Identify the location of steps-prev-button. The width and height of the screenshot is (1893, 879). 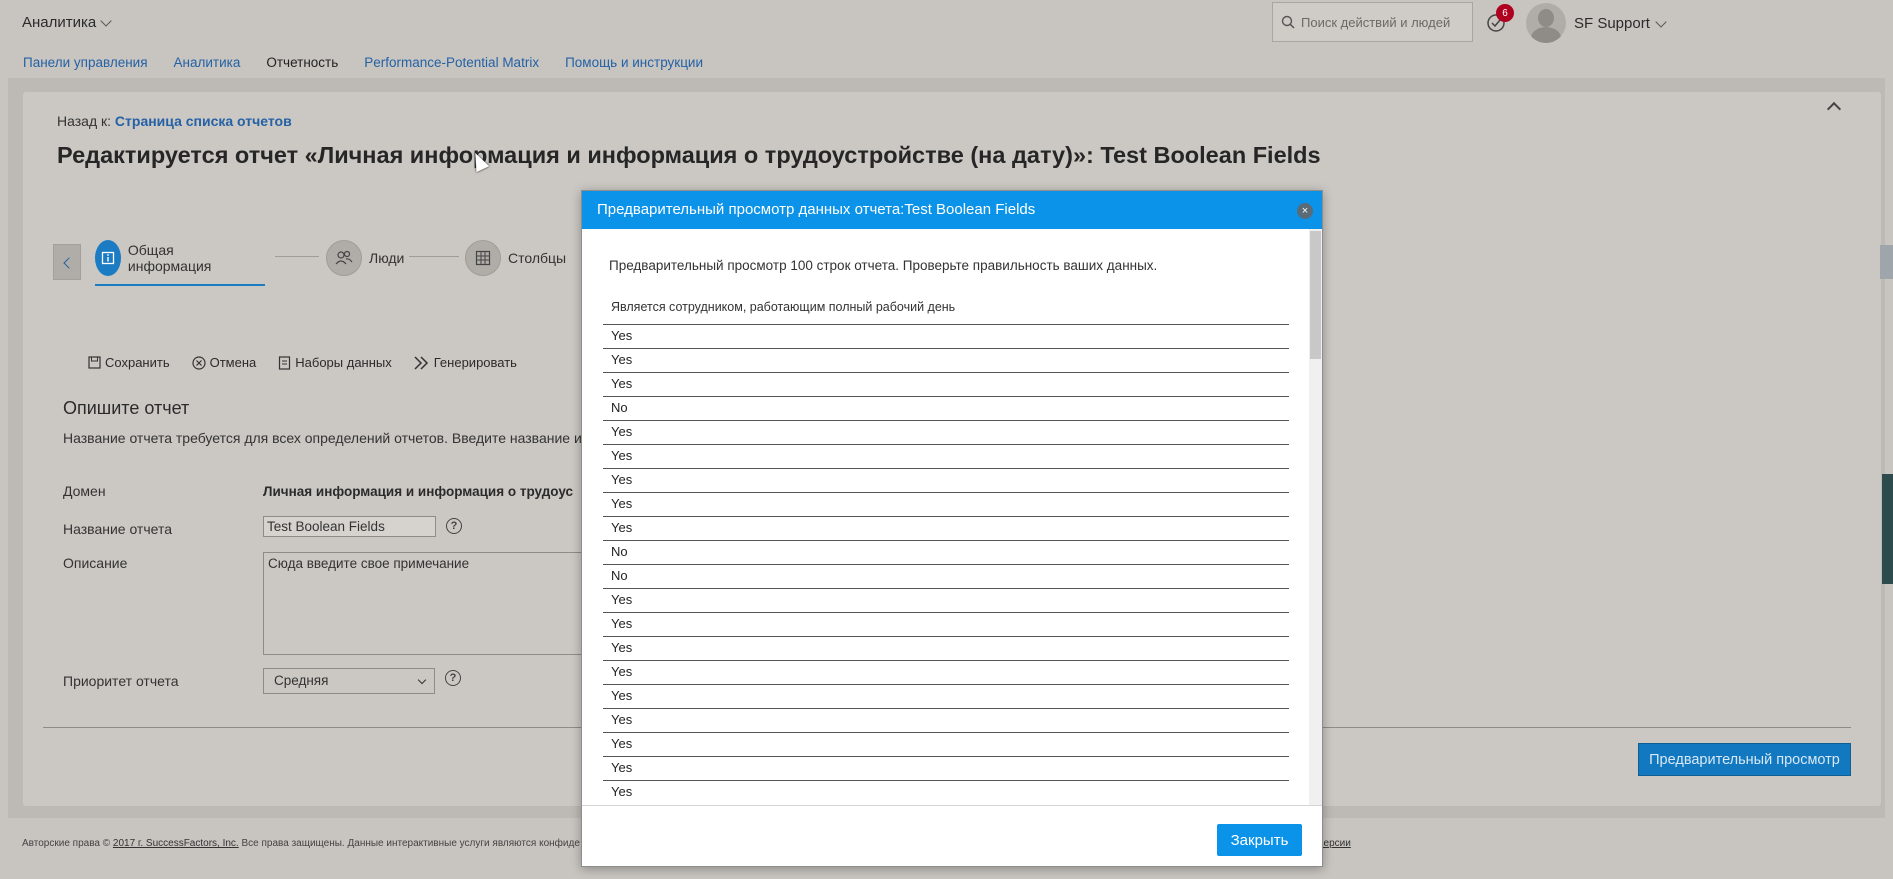
(67, 262).